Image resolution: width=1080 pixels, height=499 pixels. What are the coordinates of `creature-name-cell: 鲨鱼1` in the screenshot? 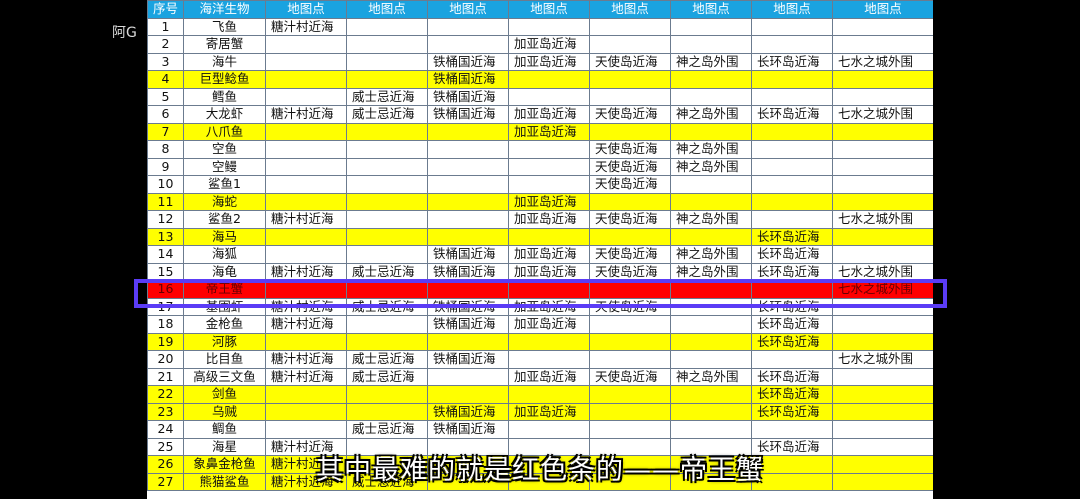 It's located at (224, 184).